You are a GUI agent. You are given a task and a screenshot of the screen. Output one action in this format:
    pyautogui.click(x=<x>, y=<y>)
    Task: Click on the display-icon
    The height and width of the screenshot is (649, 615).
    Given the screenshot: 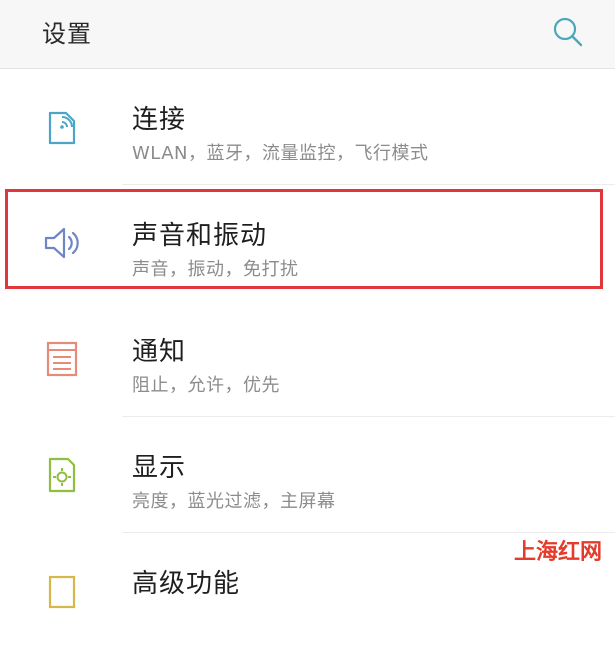 What is the action you would take?
    pyautogui.click(x=62, y=475)
    